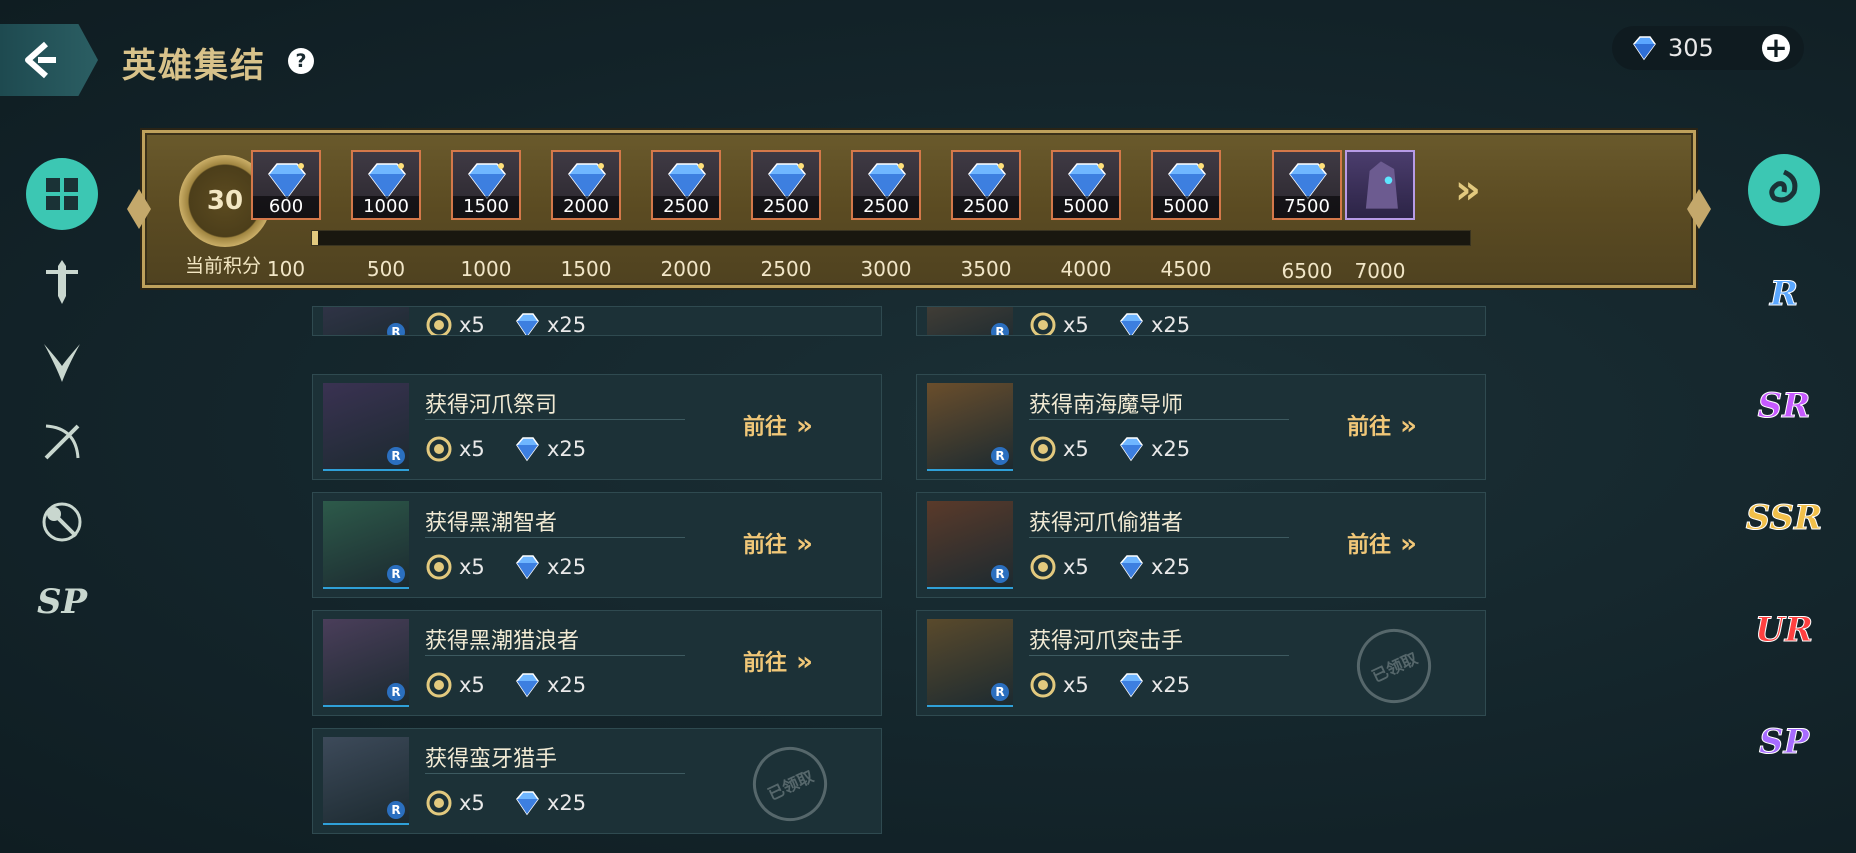  What do you see at coordinates (1776, 48) in the screenshot?
I see `add-currency-button: +` at bounding box center [1776, 48].